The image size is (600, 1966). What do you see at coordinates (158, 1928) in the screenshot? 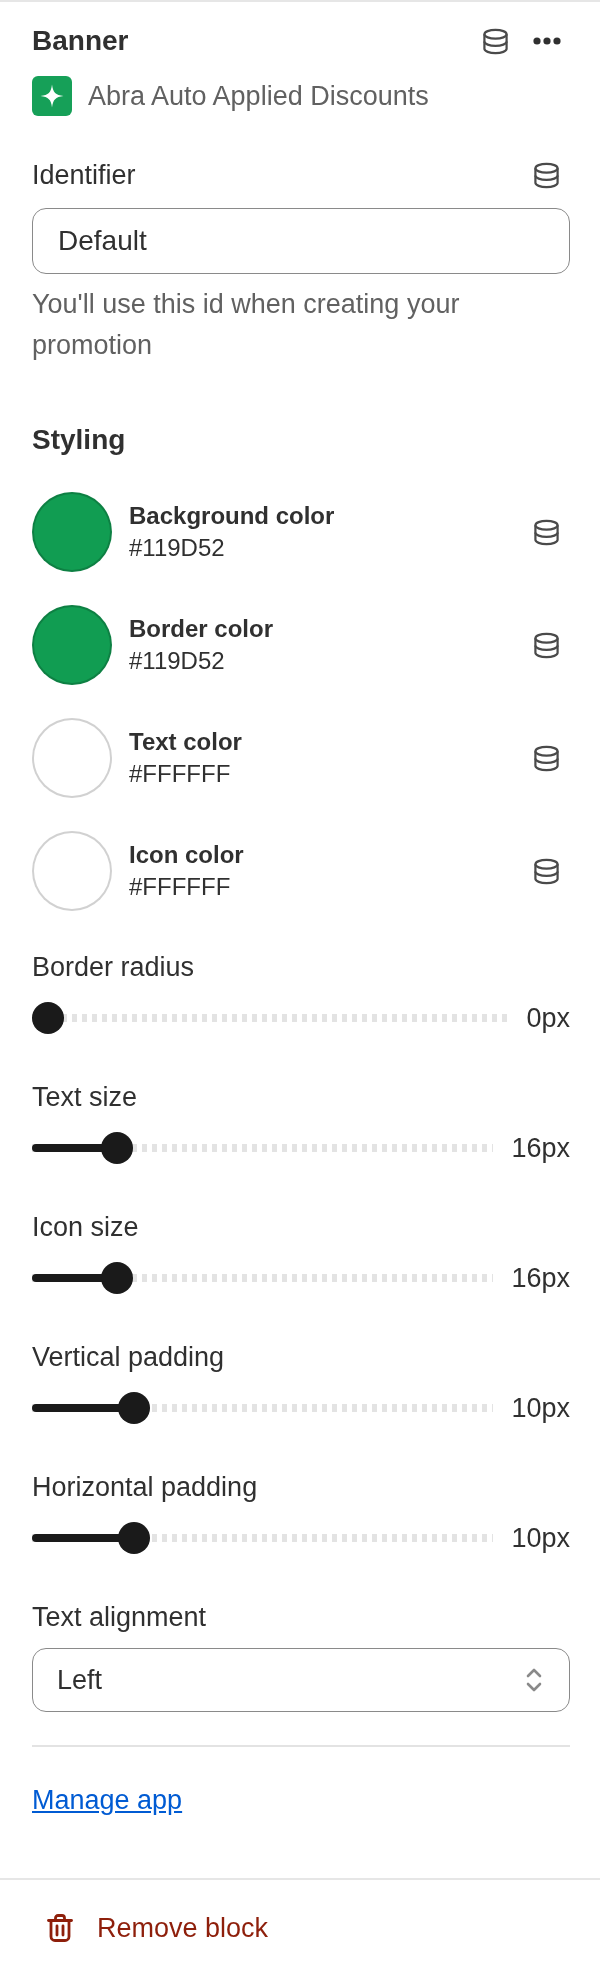
I see `remove-block-button: Remove block` at bounding box center [158, 1928].